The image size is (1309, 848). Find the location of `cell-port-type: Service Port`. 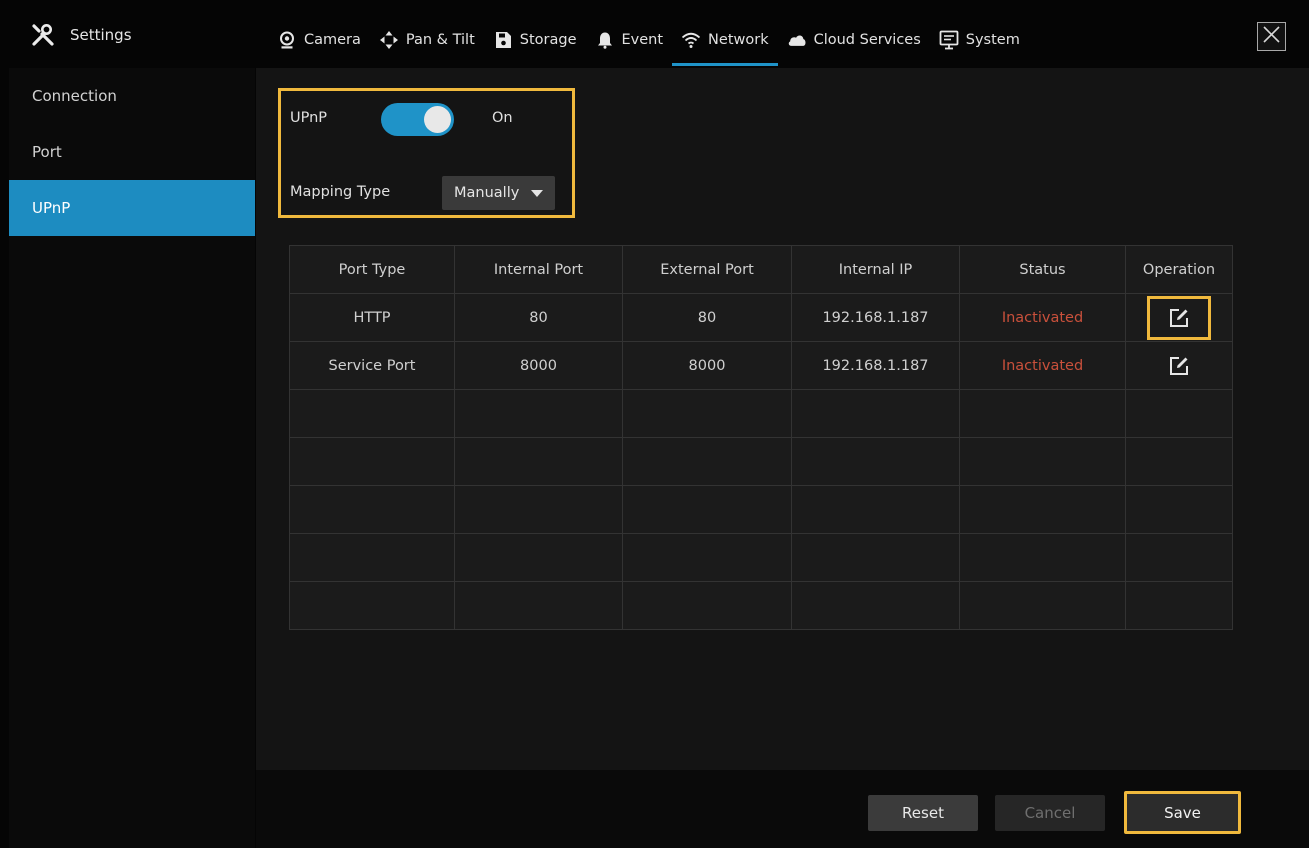

cell-port-type: Service Port is located at coordinates (372, 365).